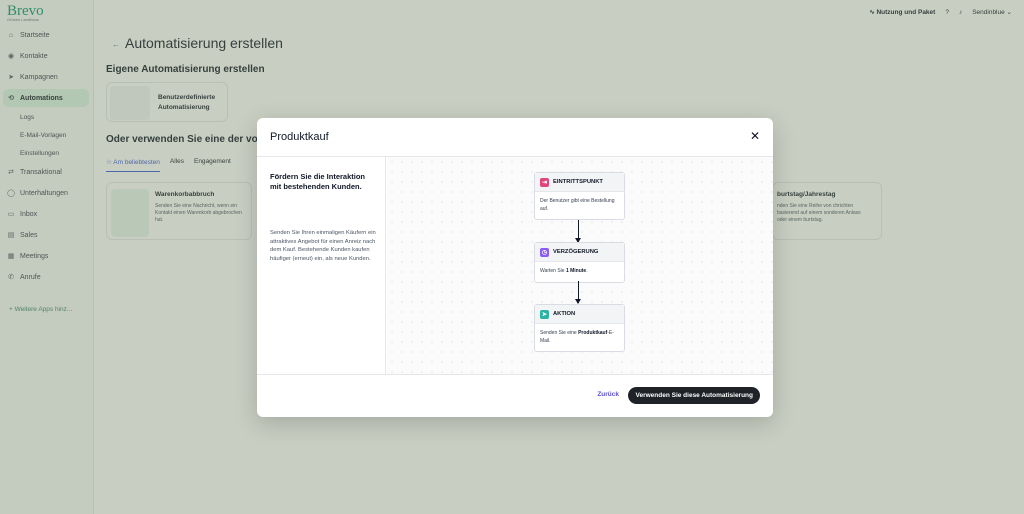 This screenshot has width=1024, height=514. What do you see at coordinates (559, 333) in the screenshot?
I see `node-text: Senden Sie eine` at bounding box center [559, 333].